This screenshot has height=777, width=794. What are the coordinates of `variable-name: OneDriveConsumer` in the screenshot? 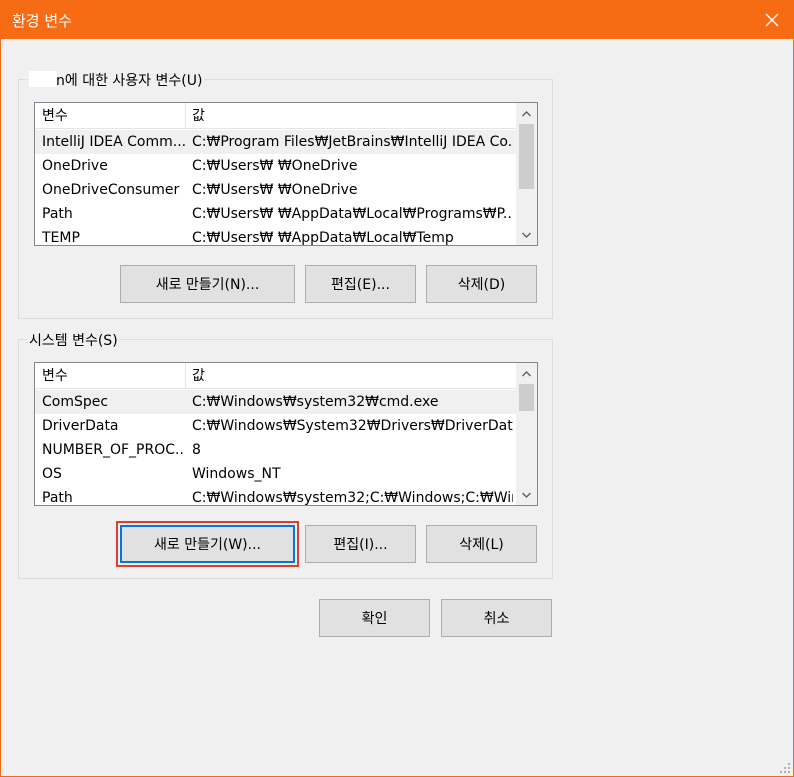 It's located at (111, 190).